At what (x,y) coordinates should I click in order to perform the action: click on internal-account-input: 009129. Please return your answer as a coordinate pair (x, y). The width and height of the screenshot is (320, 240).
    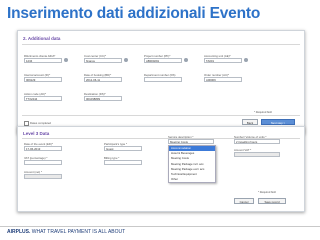
    Looking at the image, I should click on (43, 79).